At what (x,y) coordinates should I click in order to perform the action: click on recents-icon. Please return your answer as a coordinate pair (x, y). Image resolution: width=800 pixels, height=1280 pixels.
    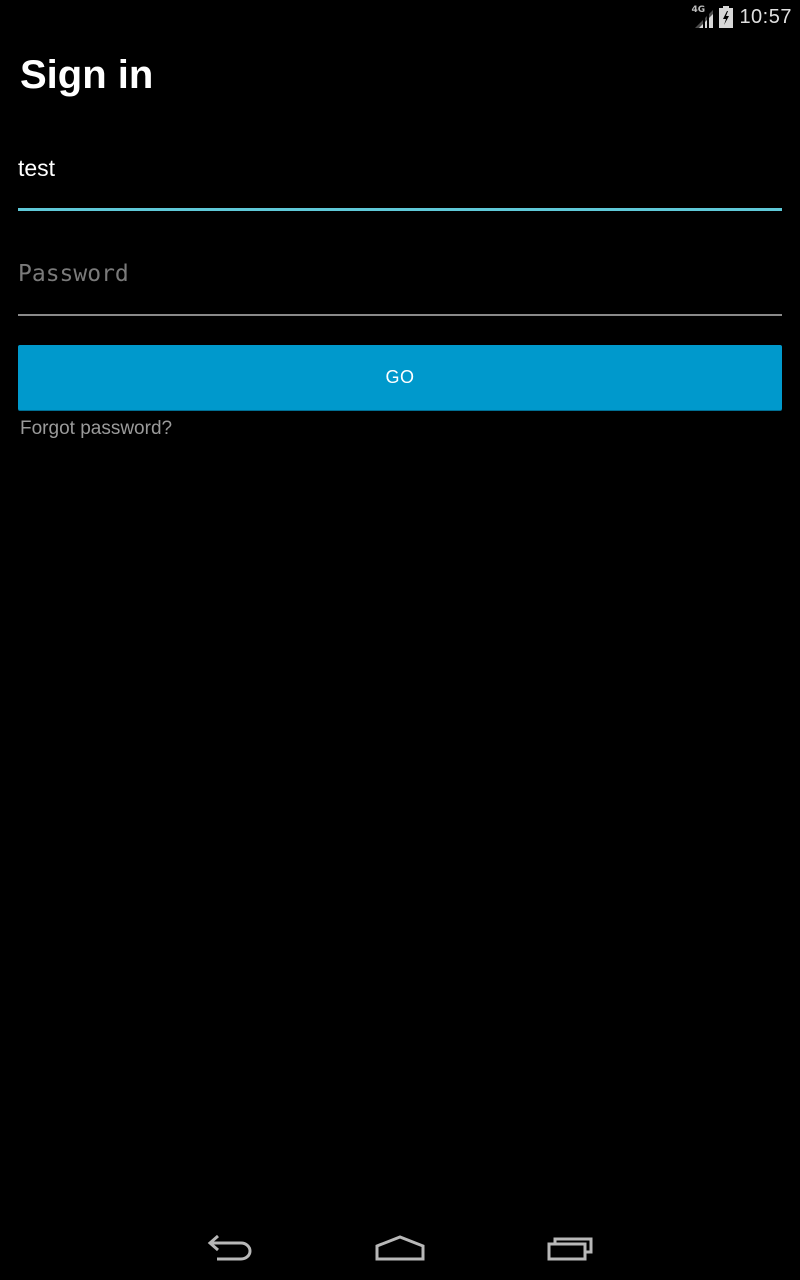
    Looking at the image, I should click on (570, 1249).